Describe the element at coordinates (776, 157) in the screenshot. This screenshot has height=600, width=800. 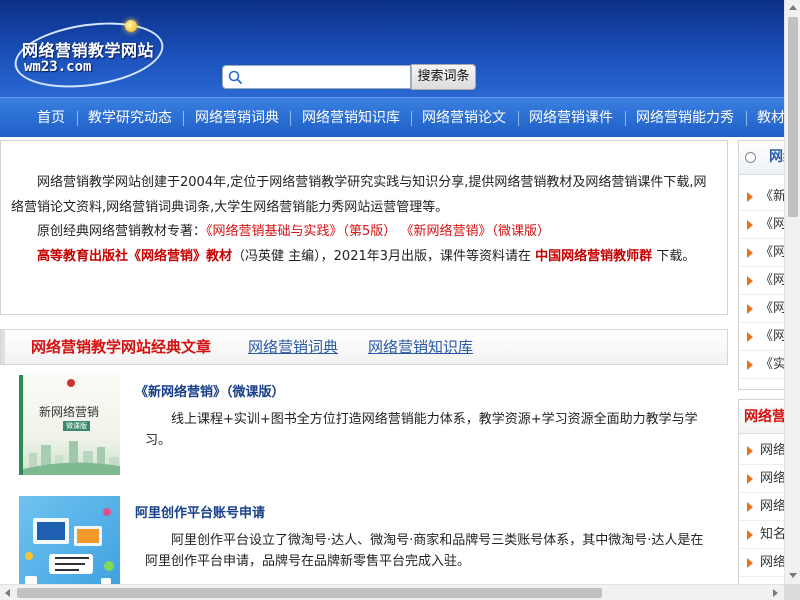
I see `sidebar-box-title: 网络` at that location.